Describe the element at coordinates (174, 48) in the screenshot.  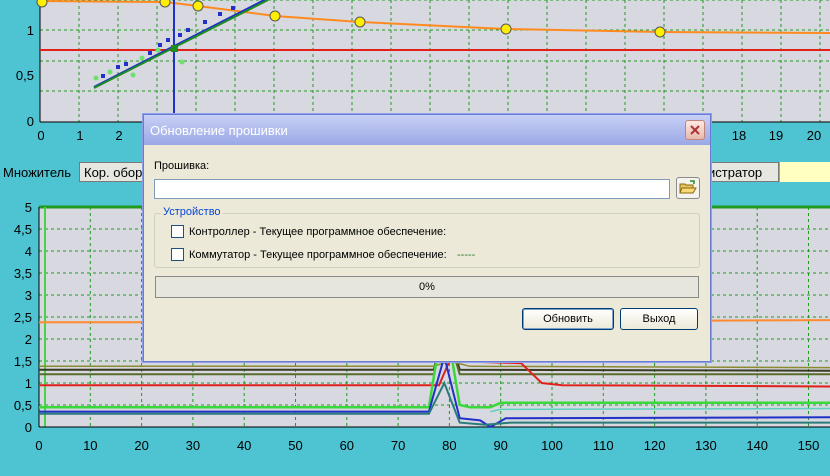
I see `selected-point` at that location.